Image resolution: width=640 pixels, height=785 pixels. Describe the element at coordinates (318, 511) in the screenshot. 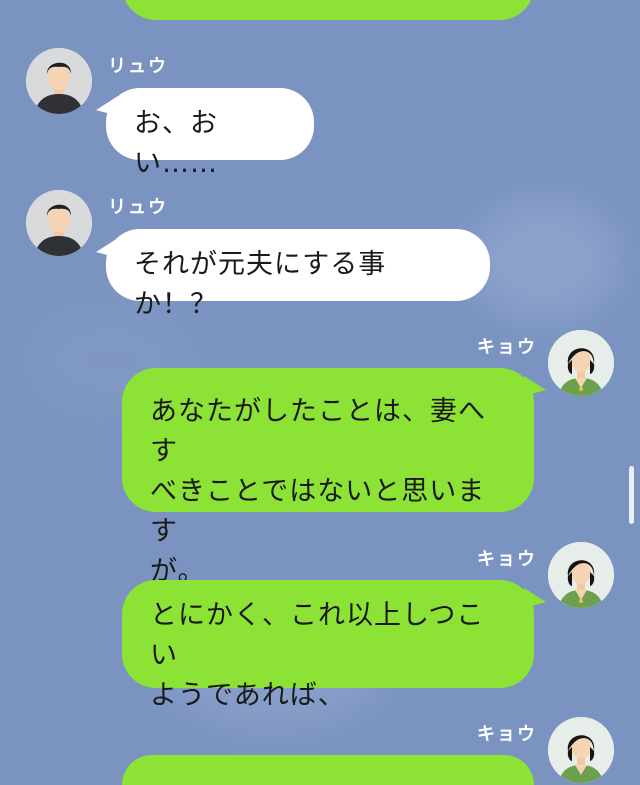

I see `message-text-line: べきことではないと思います` at that location.